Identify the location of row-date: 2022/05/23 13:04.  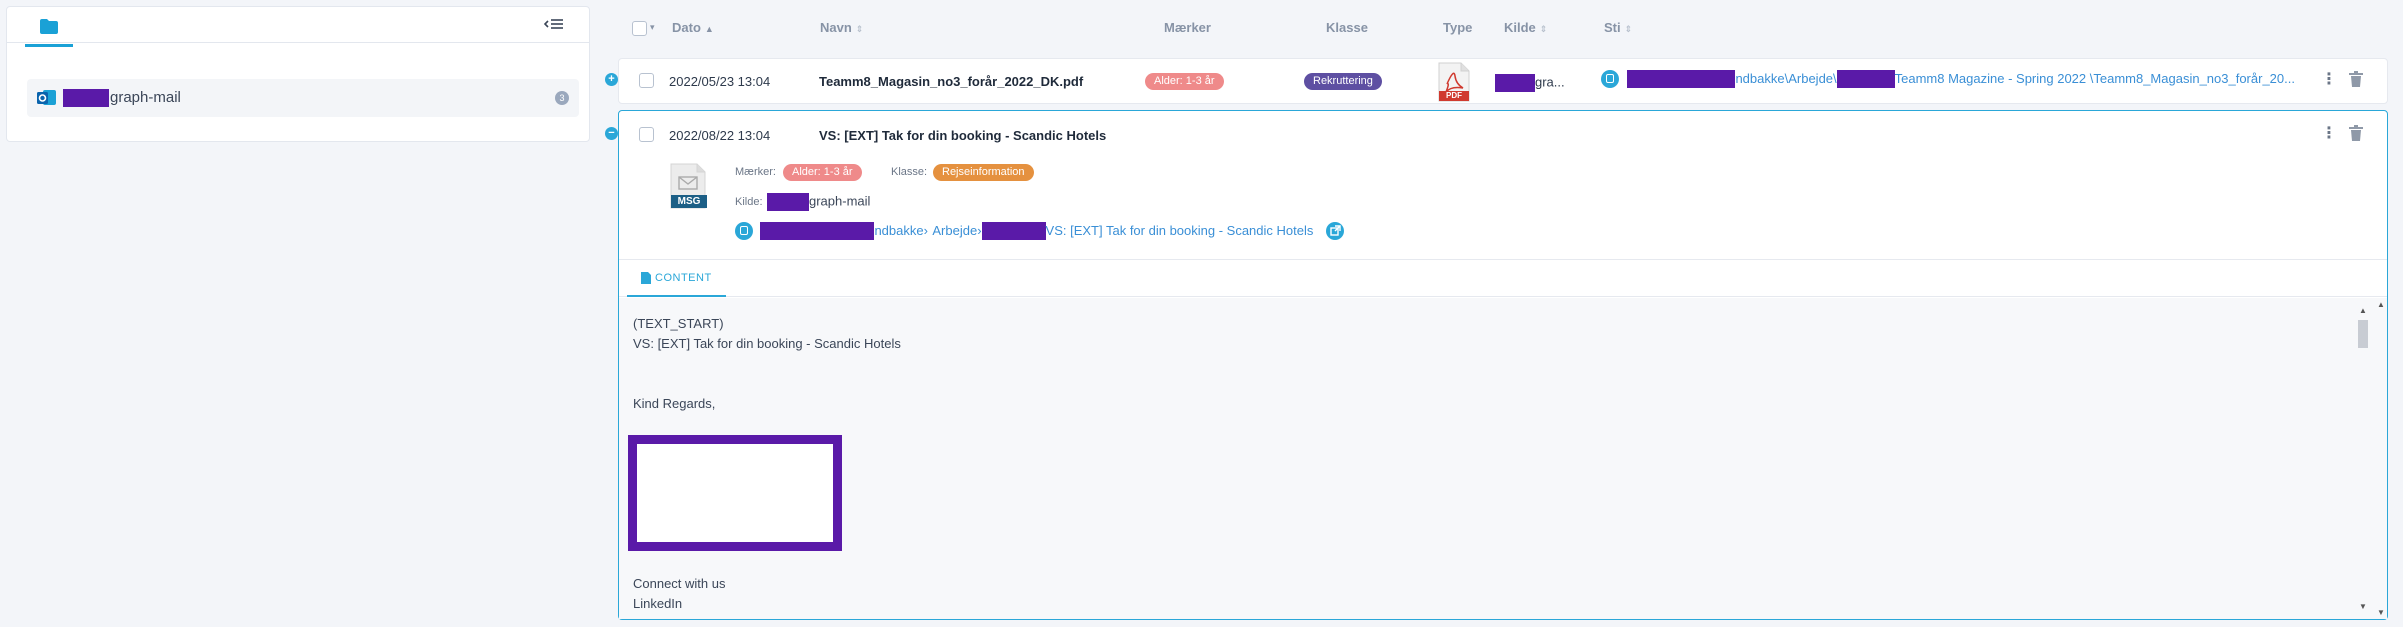
(720, 81).